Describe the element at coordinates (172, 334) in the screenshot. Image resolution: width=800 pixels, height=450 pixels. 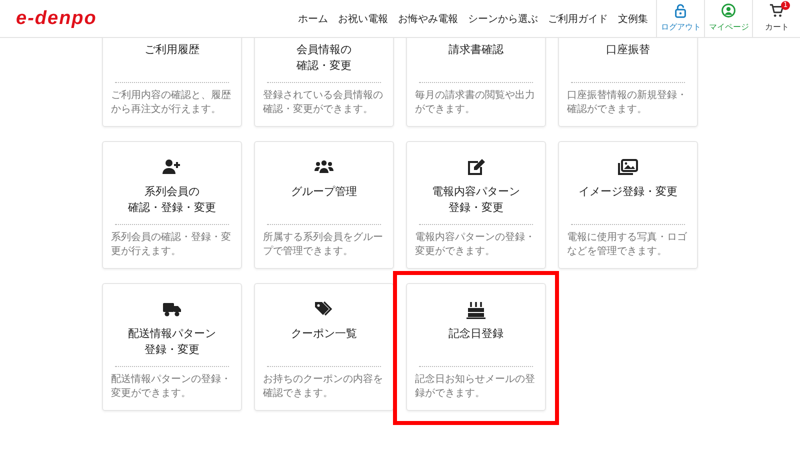
I see `card-title: 配送情報パターン` at that location.